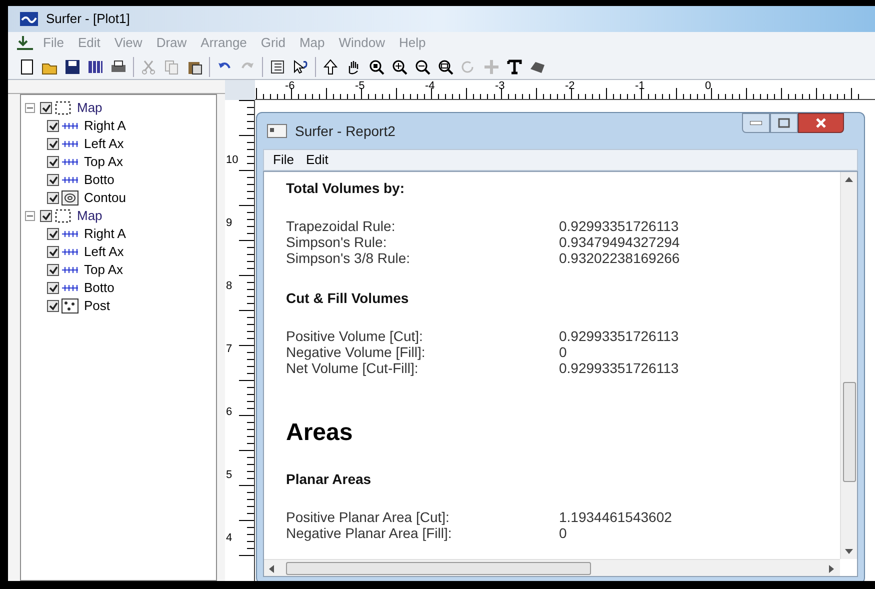 The height and width of the screenshot is (589, 875). I want to click on maximize-button, so click(784, 123).